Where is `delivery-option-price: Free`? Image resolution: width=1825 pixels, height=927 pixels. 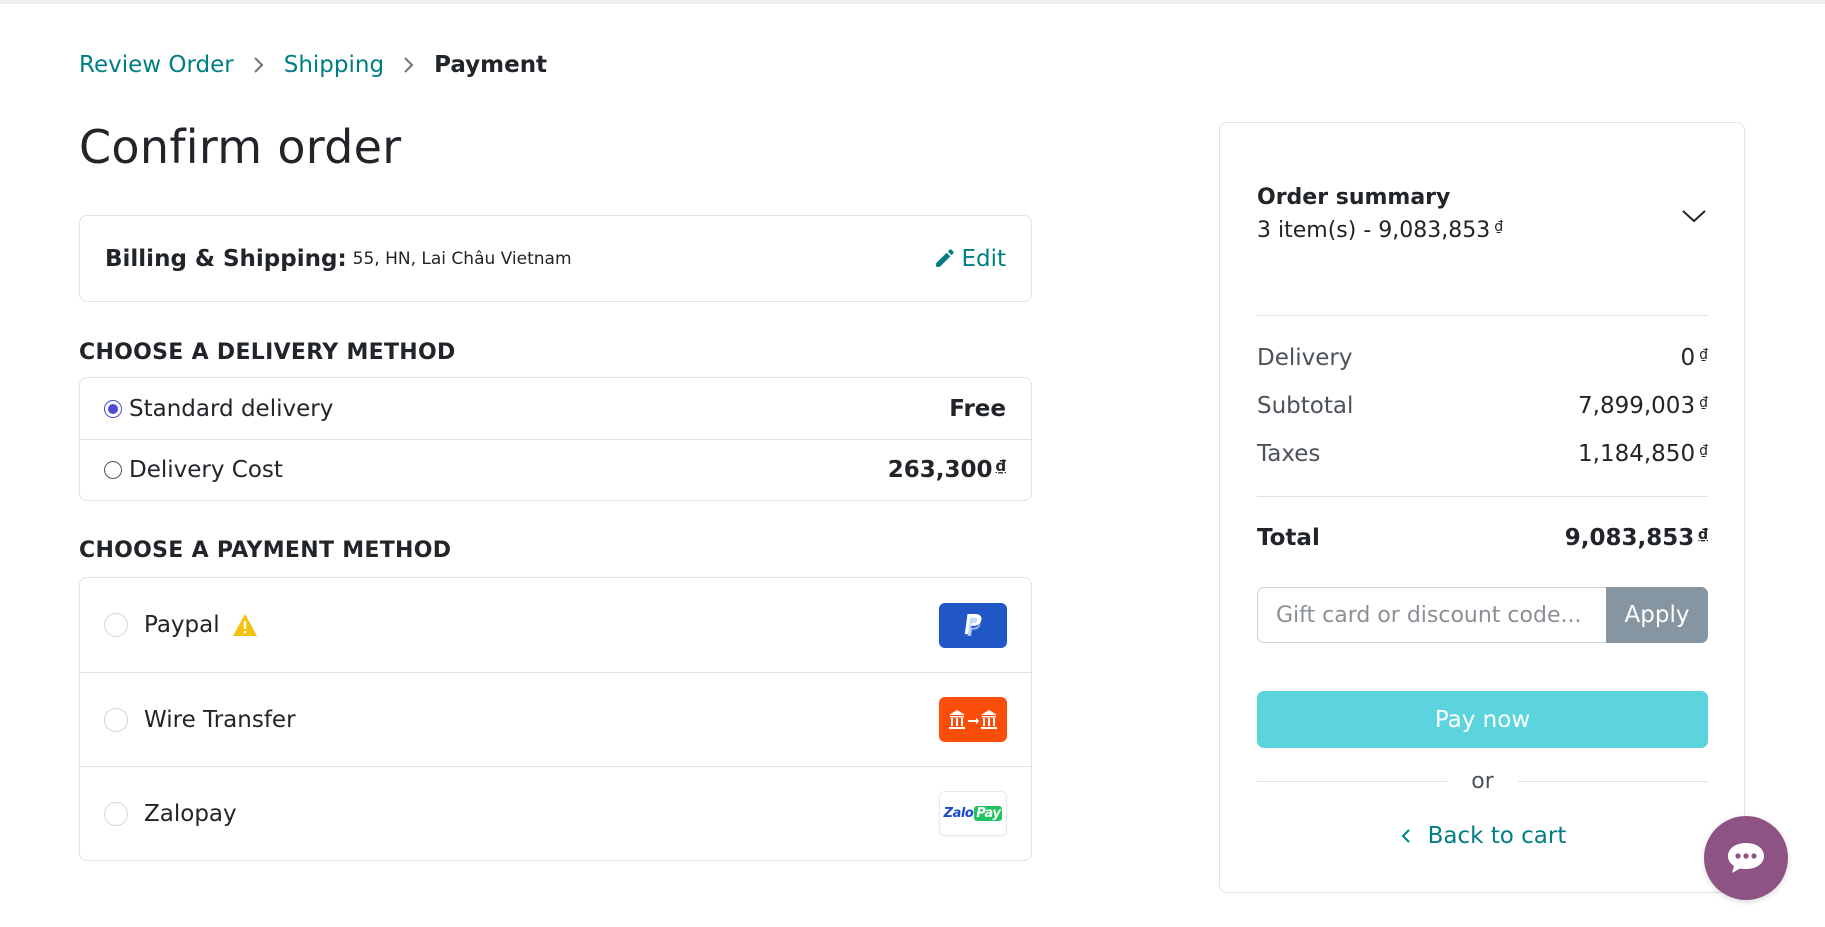 delivery-option-price: Free is located at coordinates (977, 408).